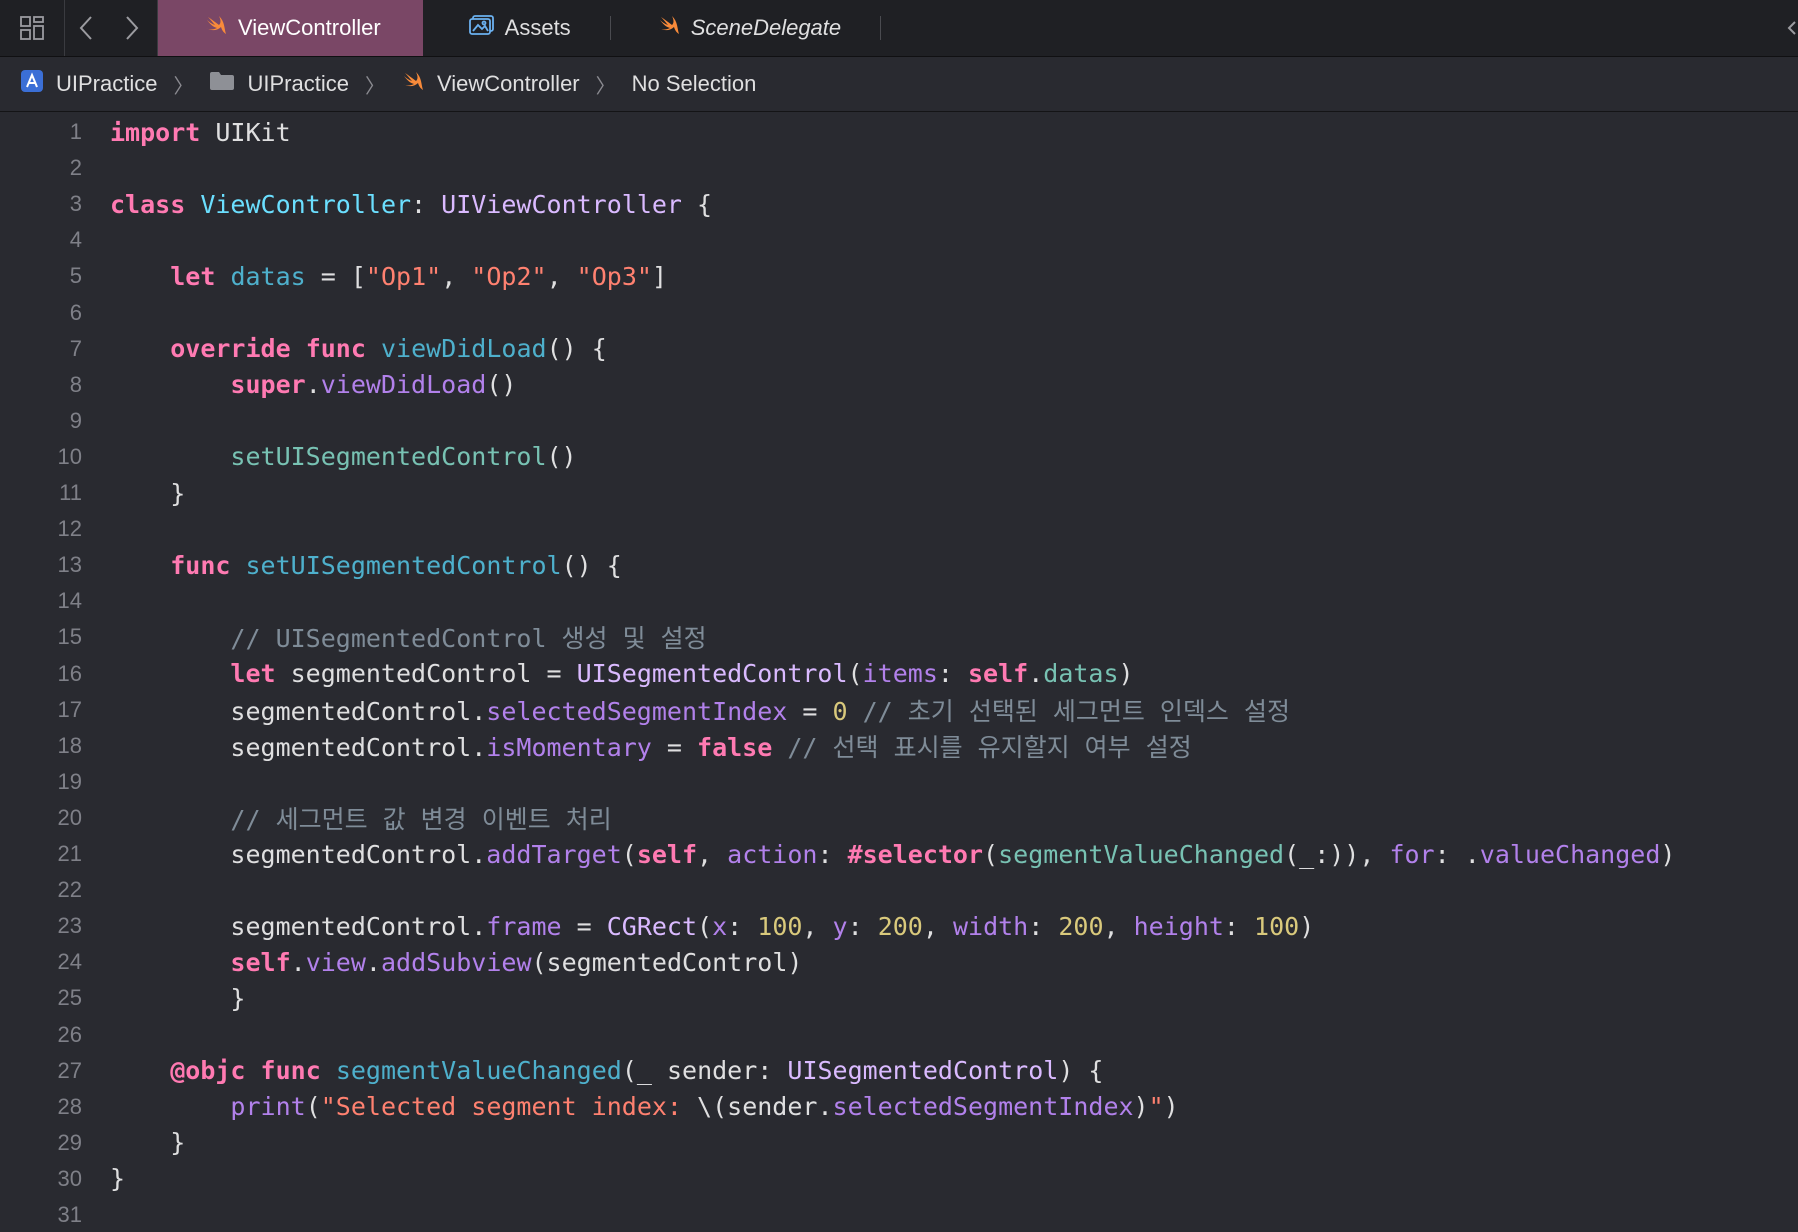 This screenshot has height=1232, width=1798. Describe the element at coordinates (899, 168) in the screenshot. I see `code-line: 2` at that location.